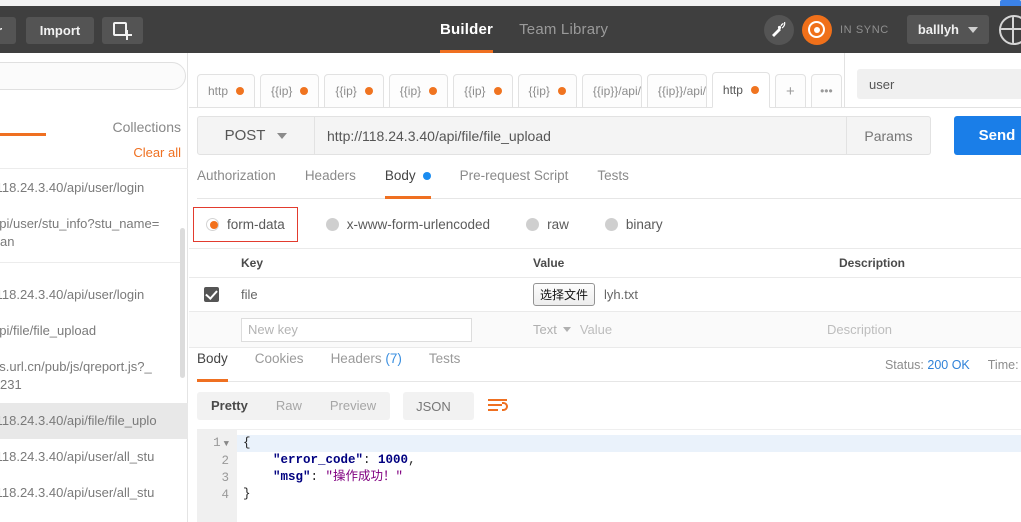  I want to click on fold-arrow-icon: ▼, so click(226, 444).